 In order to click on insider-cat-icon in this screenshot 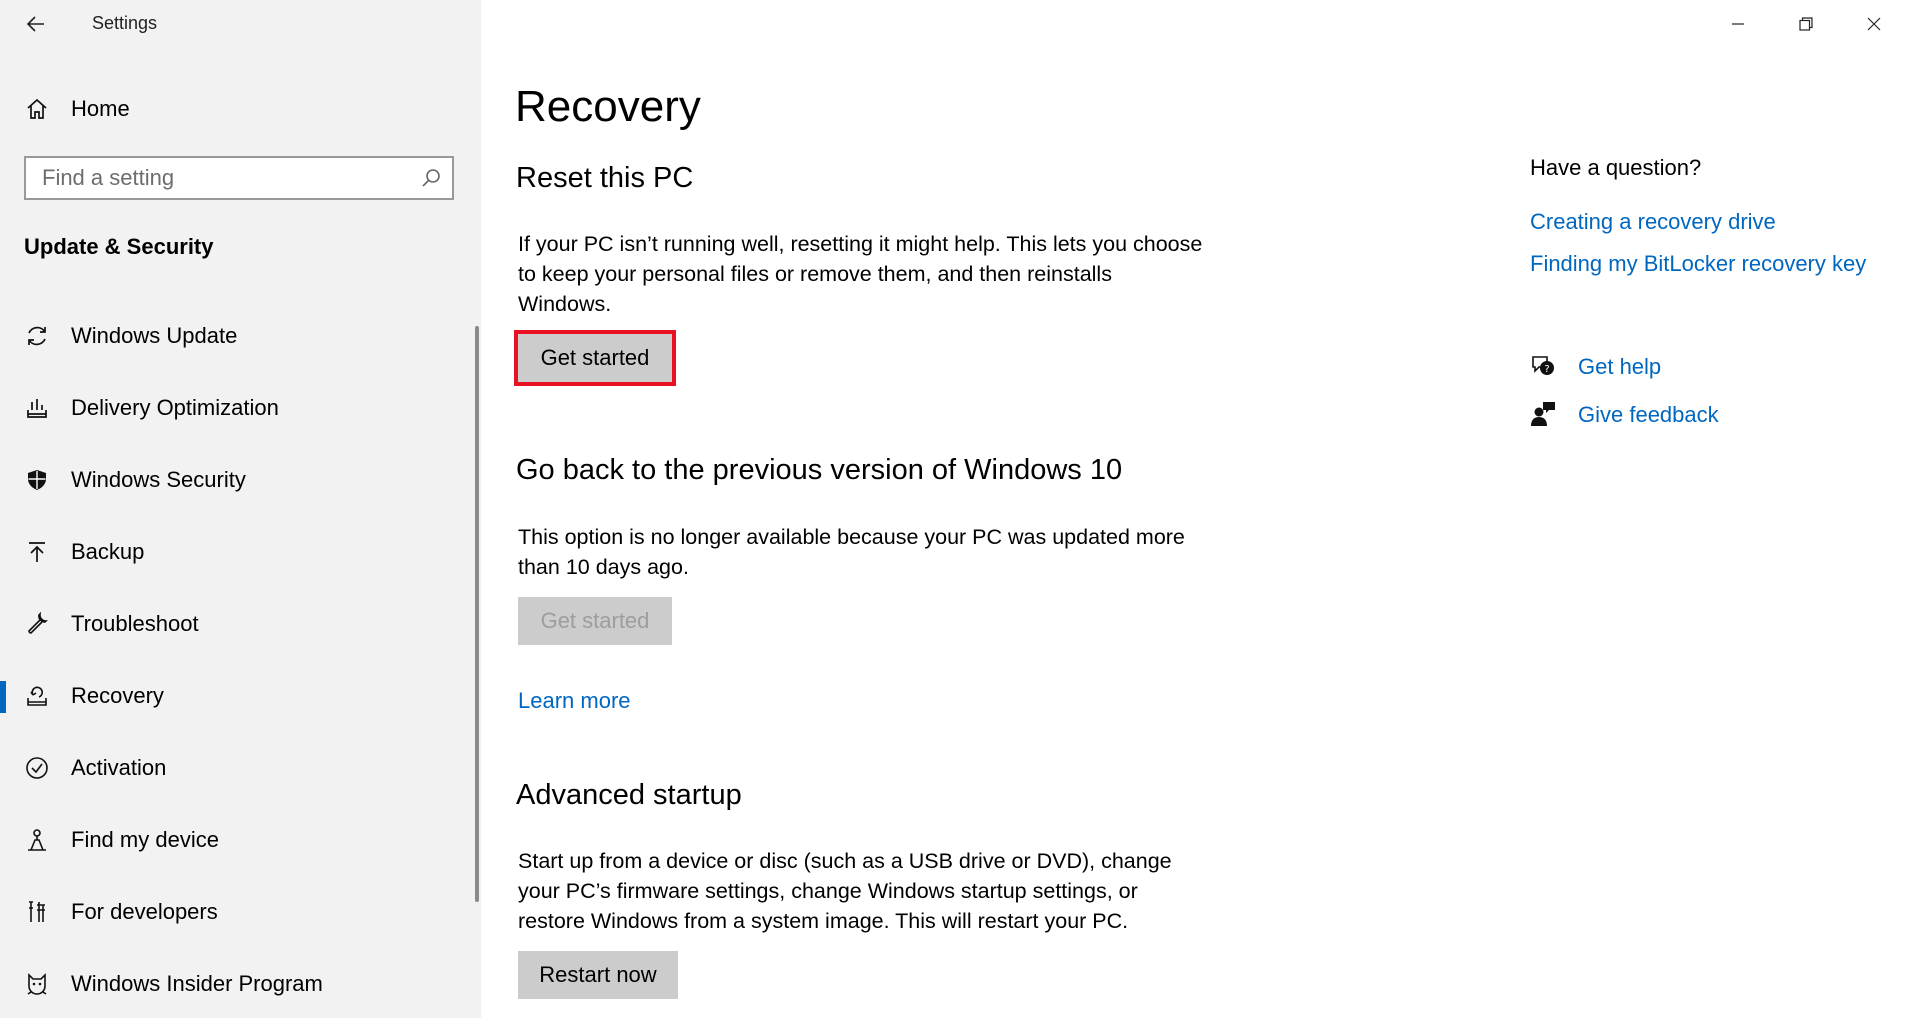, I will do `click(37, 984)`.